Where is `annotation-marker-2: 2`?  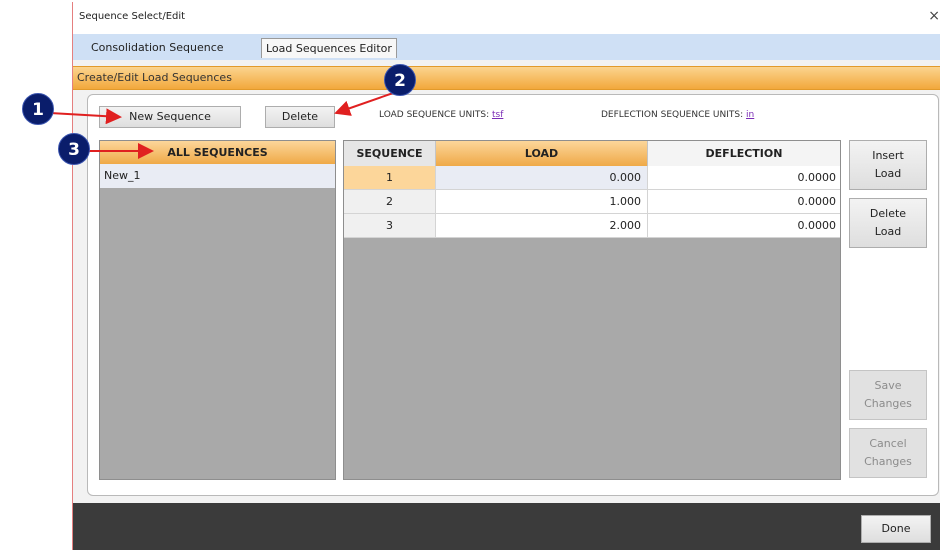
annotation-marker-2: 2 is located at coordinates (400, 80).